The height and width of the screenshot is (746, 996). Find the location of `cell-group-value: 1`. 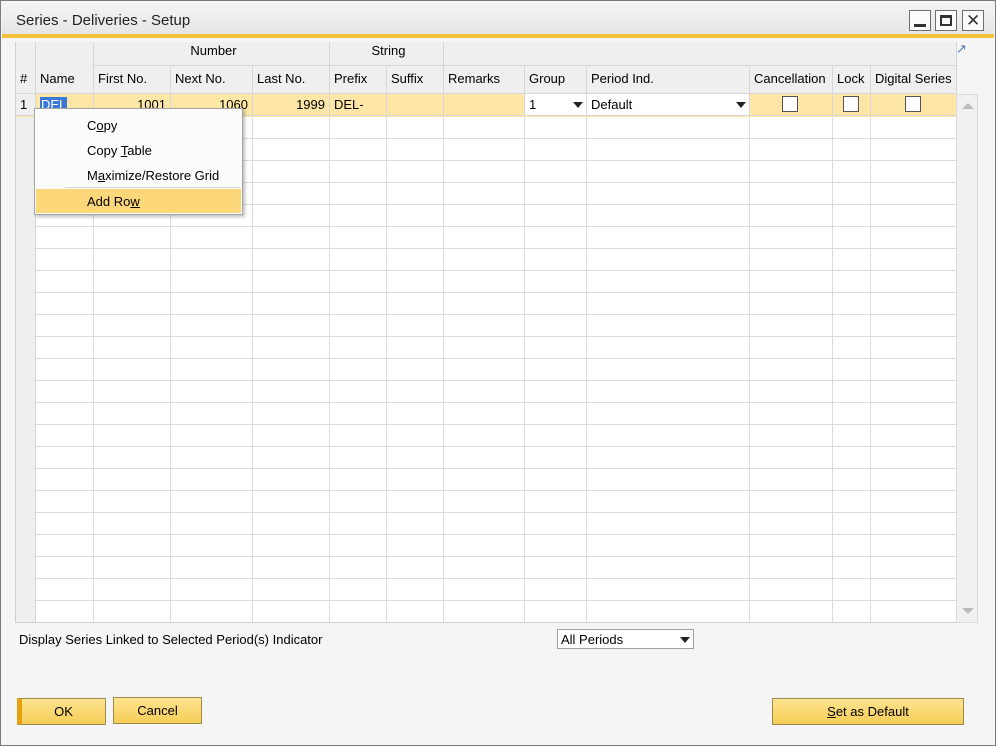

cell-group-value: 1 is located at coordinates (533, 104).